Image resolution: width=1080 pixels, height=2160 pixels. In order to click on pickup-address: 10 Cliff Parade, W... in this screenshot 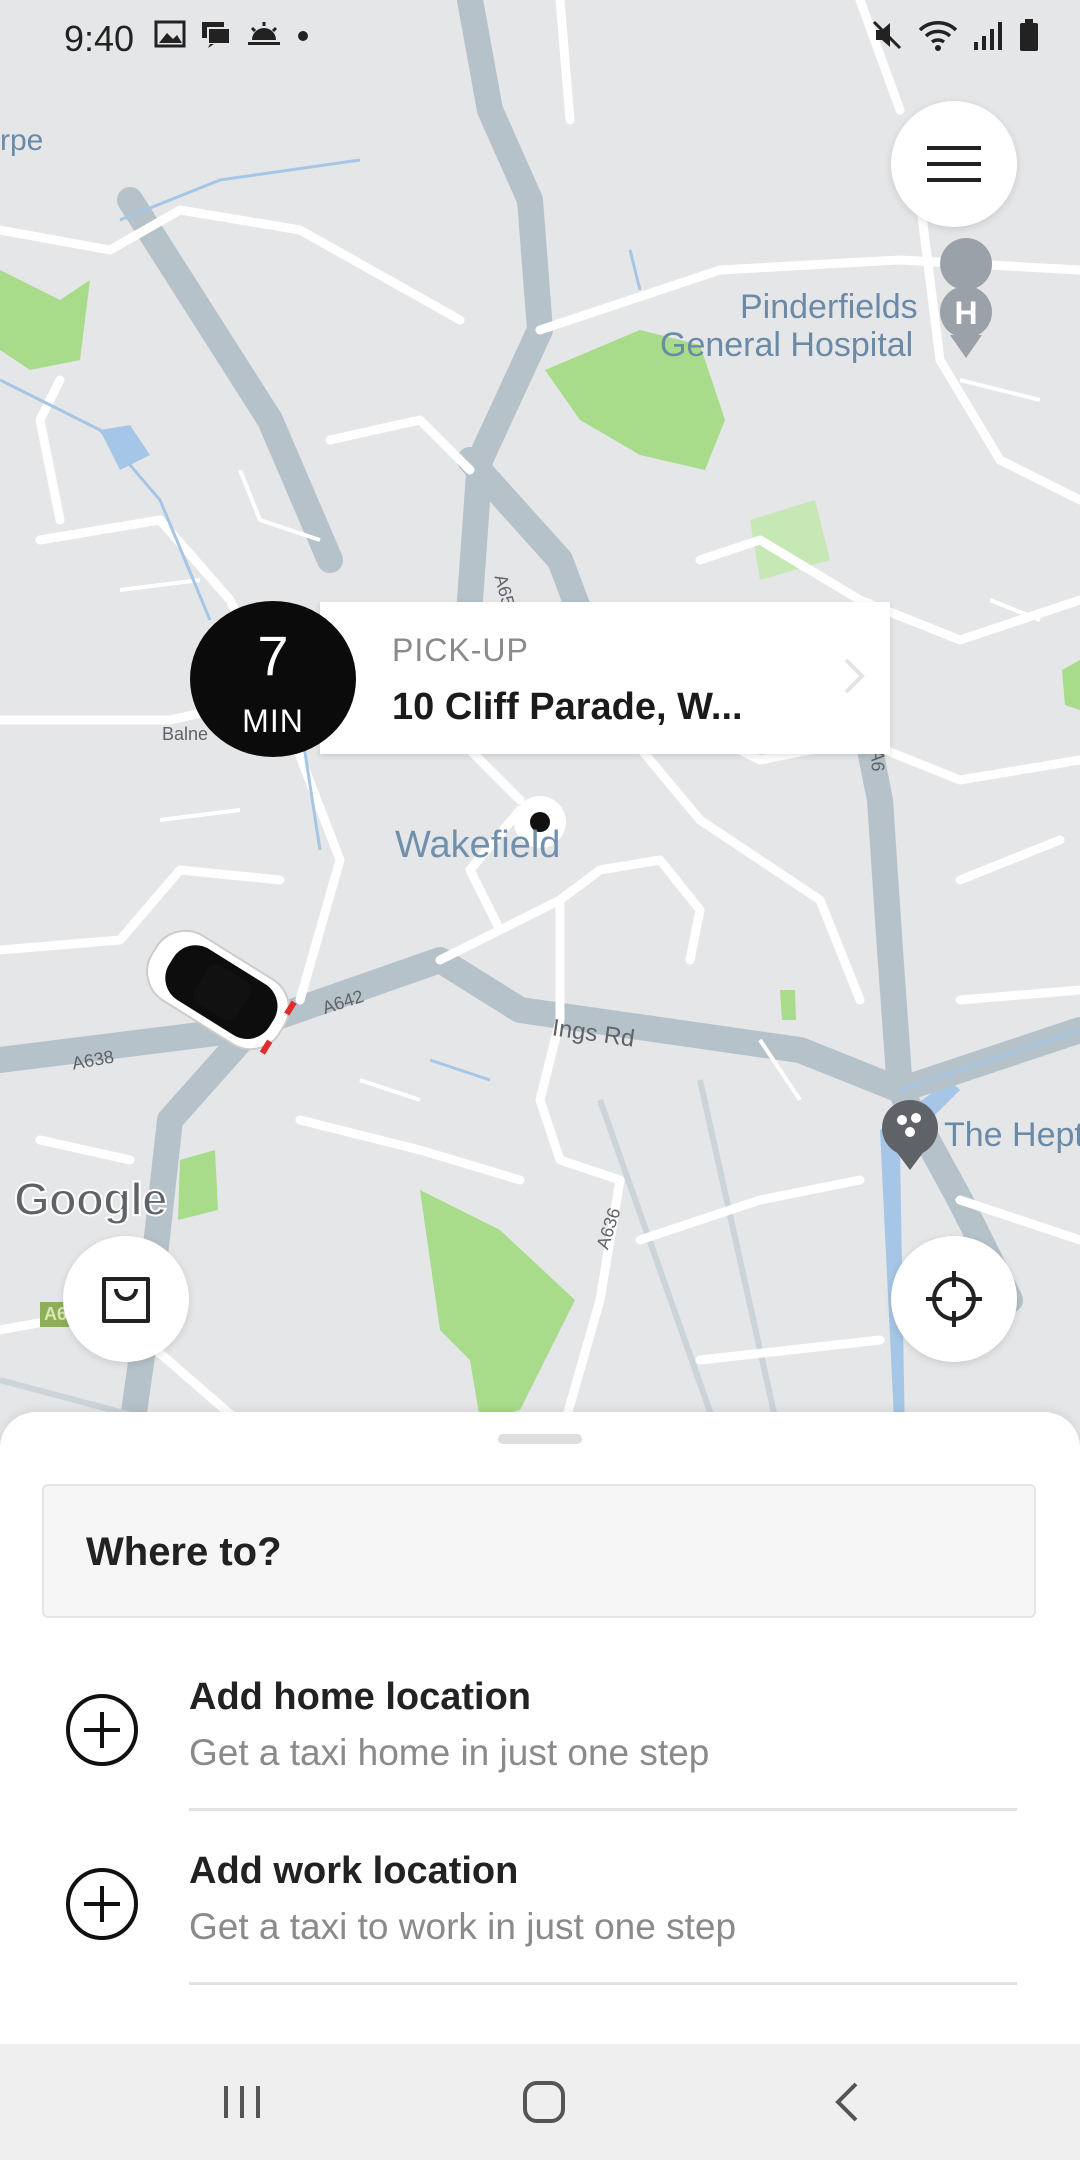, I will do `click(567, 707)`.